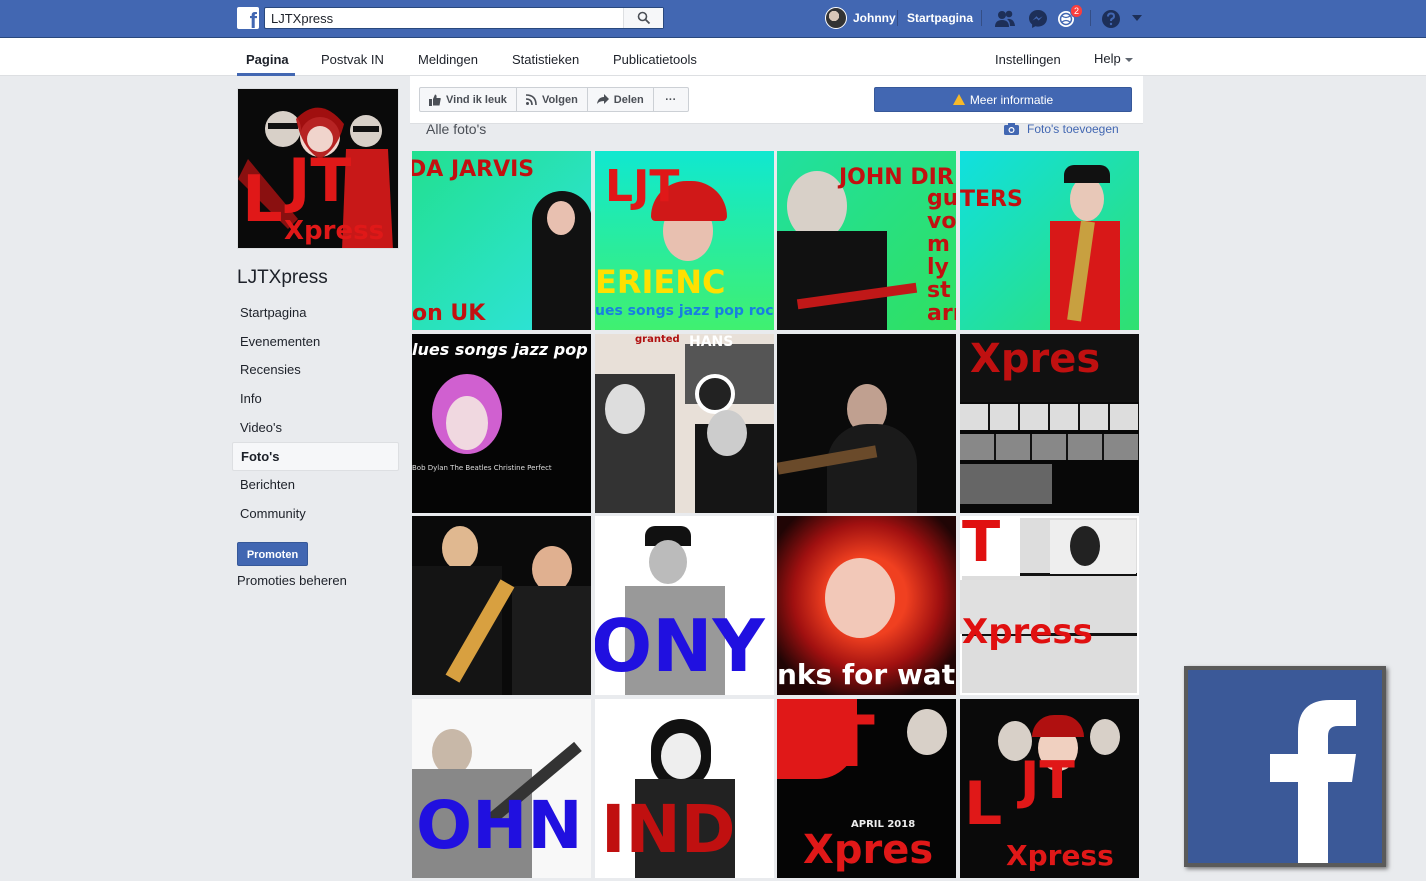 Image resolution: width=1426 pixels, height=881 pixels. What do you see at coordinates (1049, 240) in the screenshot?
I see `photo-tile: TERS` at bounding box center [1049, 240].